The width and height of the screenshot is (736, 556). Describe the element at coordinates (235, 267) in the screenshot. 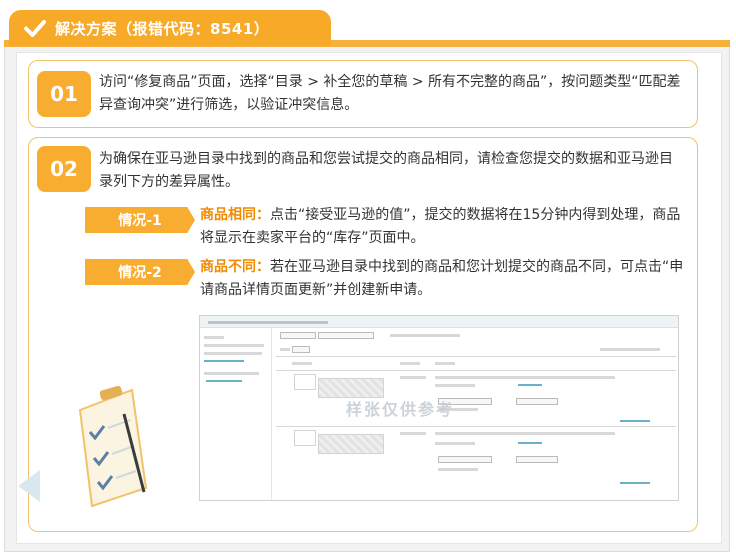

I see `case-highlight: 商品不同：` at that location.